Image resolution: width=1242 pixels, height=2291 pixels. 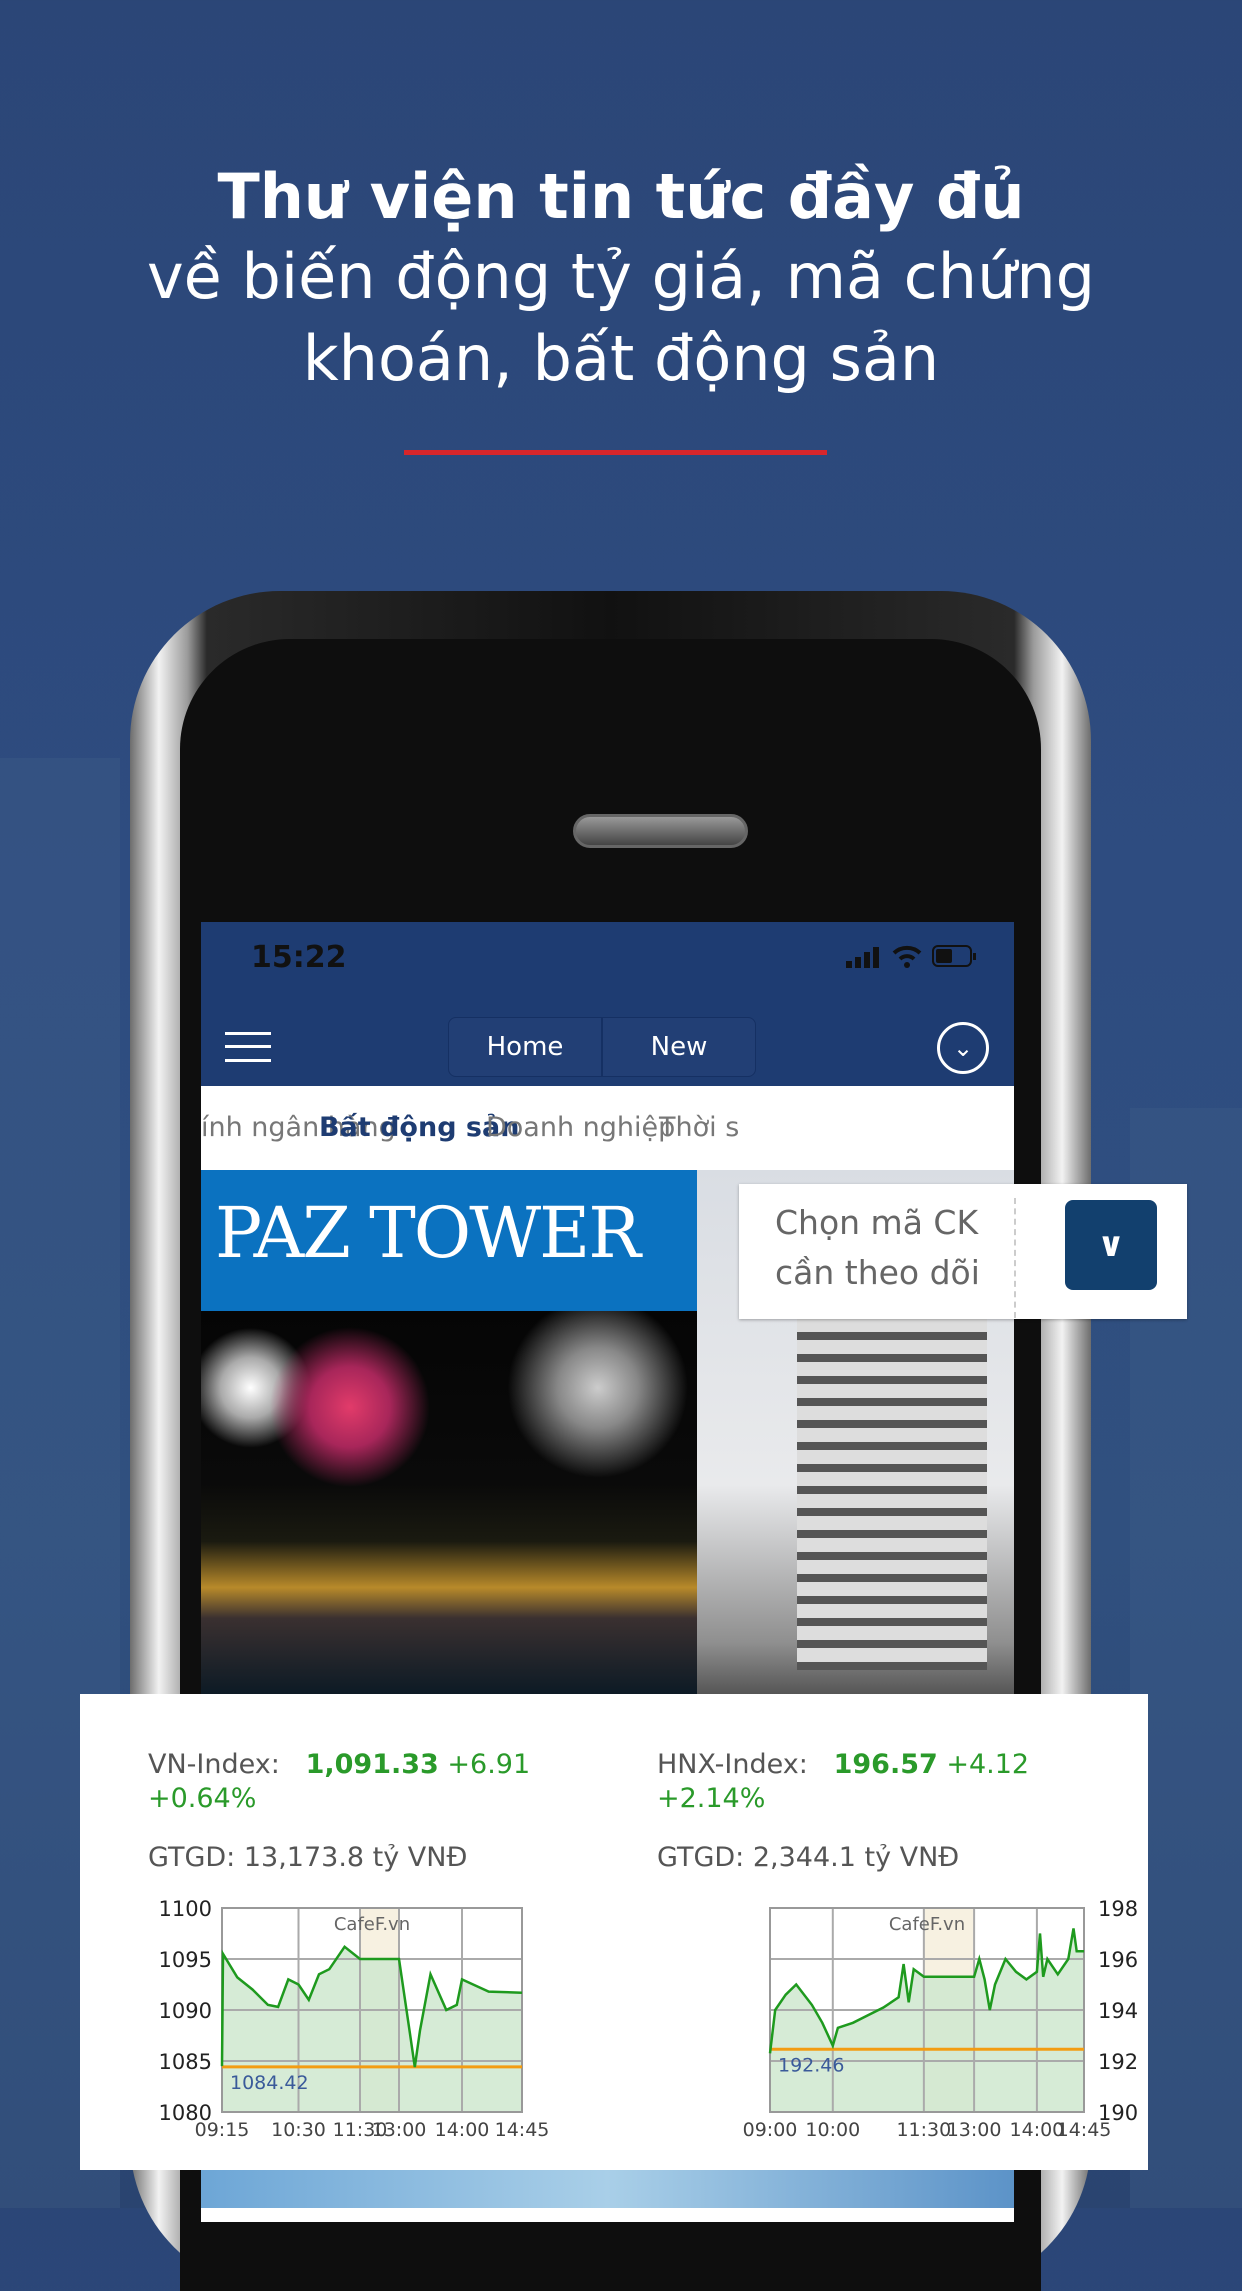 I want to click on top-navbar: Home New ⌄, so click(x=607, y=1047).